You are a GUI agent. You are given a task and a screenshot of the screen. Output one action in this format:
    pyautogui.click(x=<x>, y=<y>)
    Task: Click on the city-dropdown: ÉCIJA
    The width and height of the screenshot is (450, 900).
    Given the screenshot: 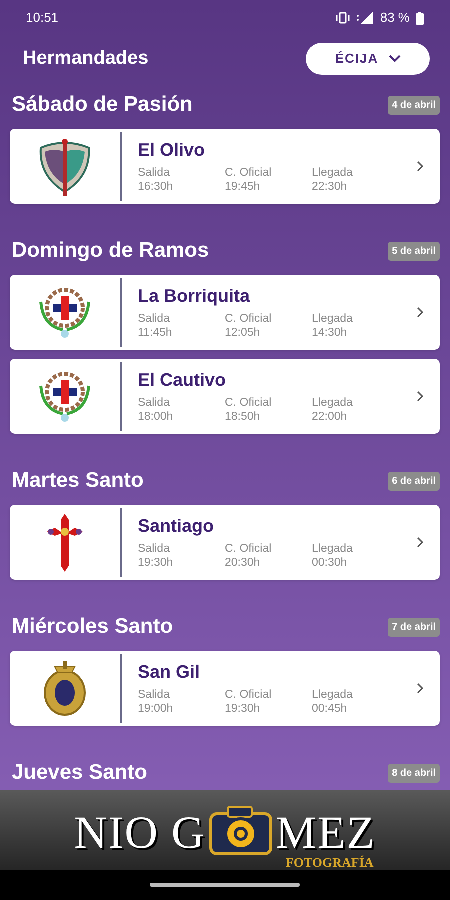 What is the action you would take?
    pyautogui.click(x=368, y=59)
    